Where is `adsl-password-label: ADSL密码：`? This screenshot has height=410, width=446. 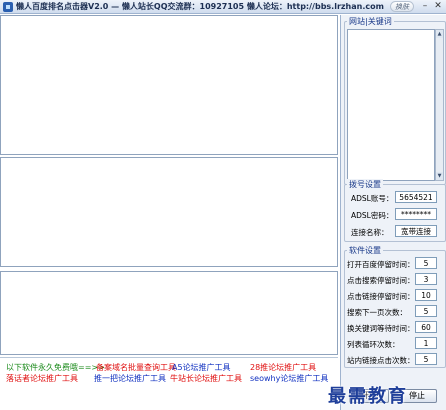 adsl-password-label: ADSL密码： is located at coordinates (372, 215).